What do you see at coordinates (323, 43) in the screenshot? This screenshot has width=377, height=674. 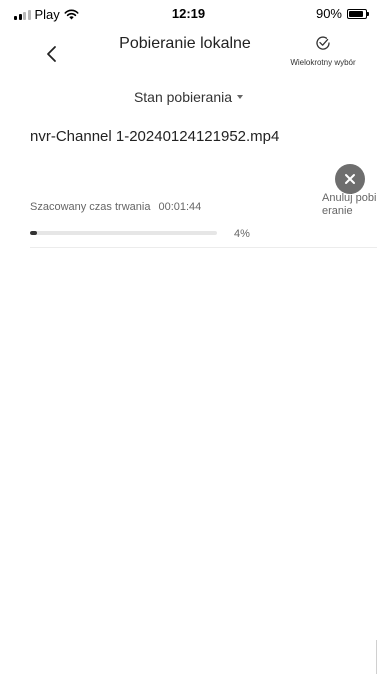 I see `check-circle-icon` at bounding box center [323, 43].